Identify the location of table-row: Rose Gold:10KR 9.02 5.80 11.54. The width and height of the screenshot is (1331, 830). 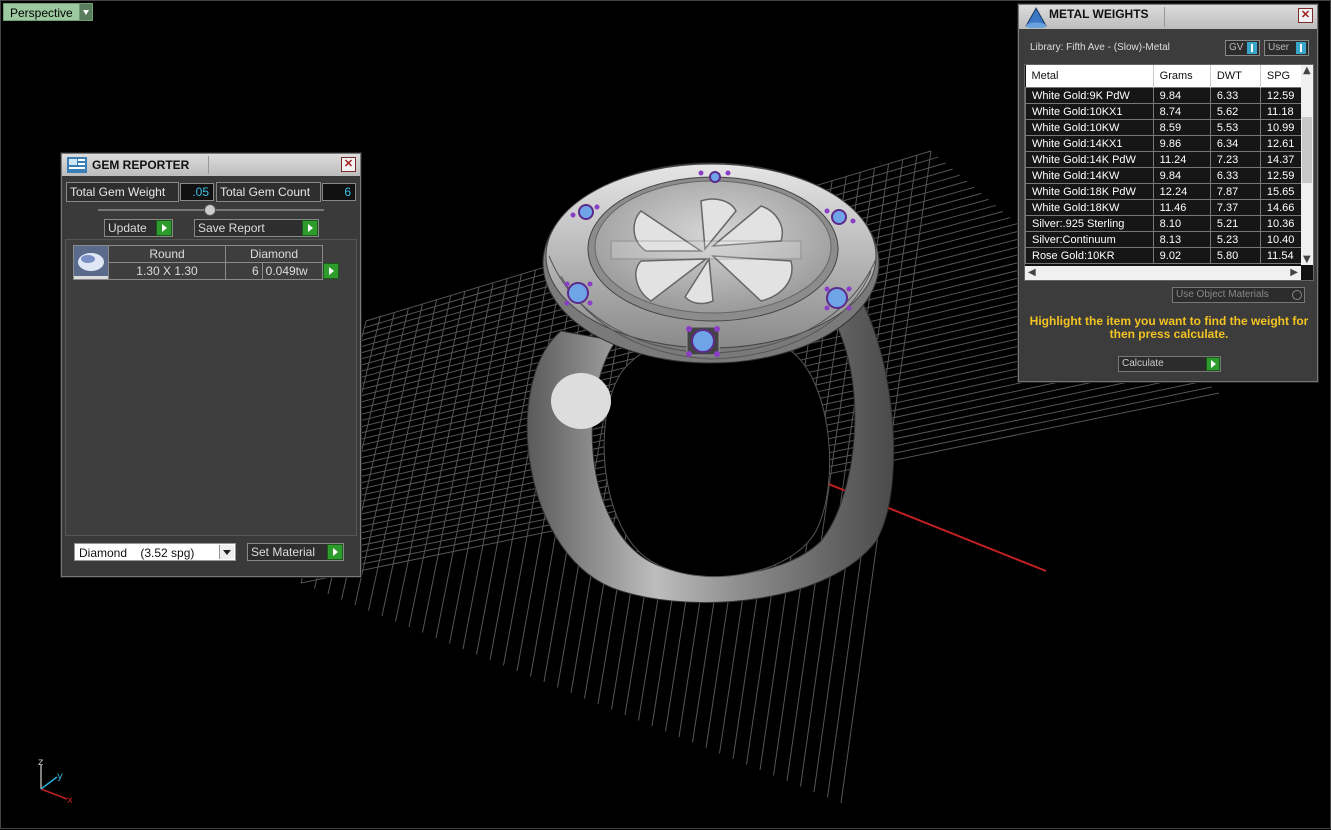
(1169, 255).